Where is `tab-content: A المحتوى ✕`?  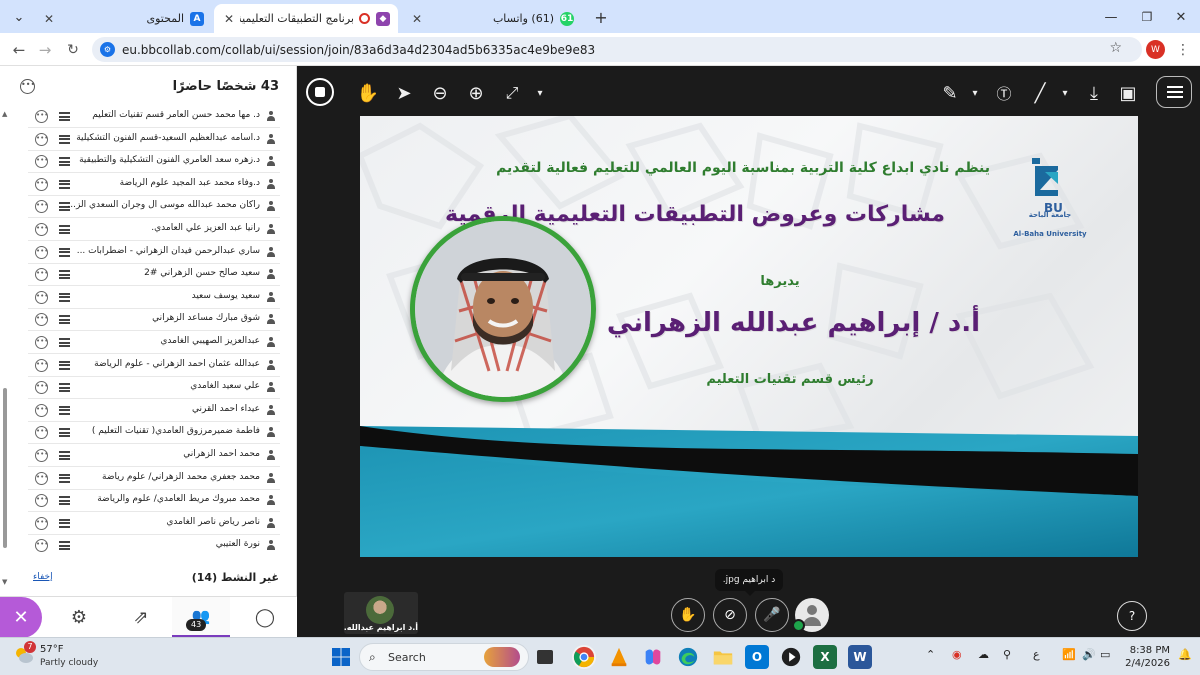
tab-content: A المحتوى ✕ is located at coordinates (123, 18).